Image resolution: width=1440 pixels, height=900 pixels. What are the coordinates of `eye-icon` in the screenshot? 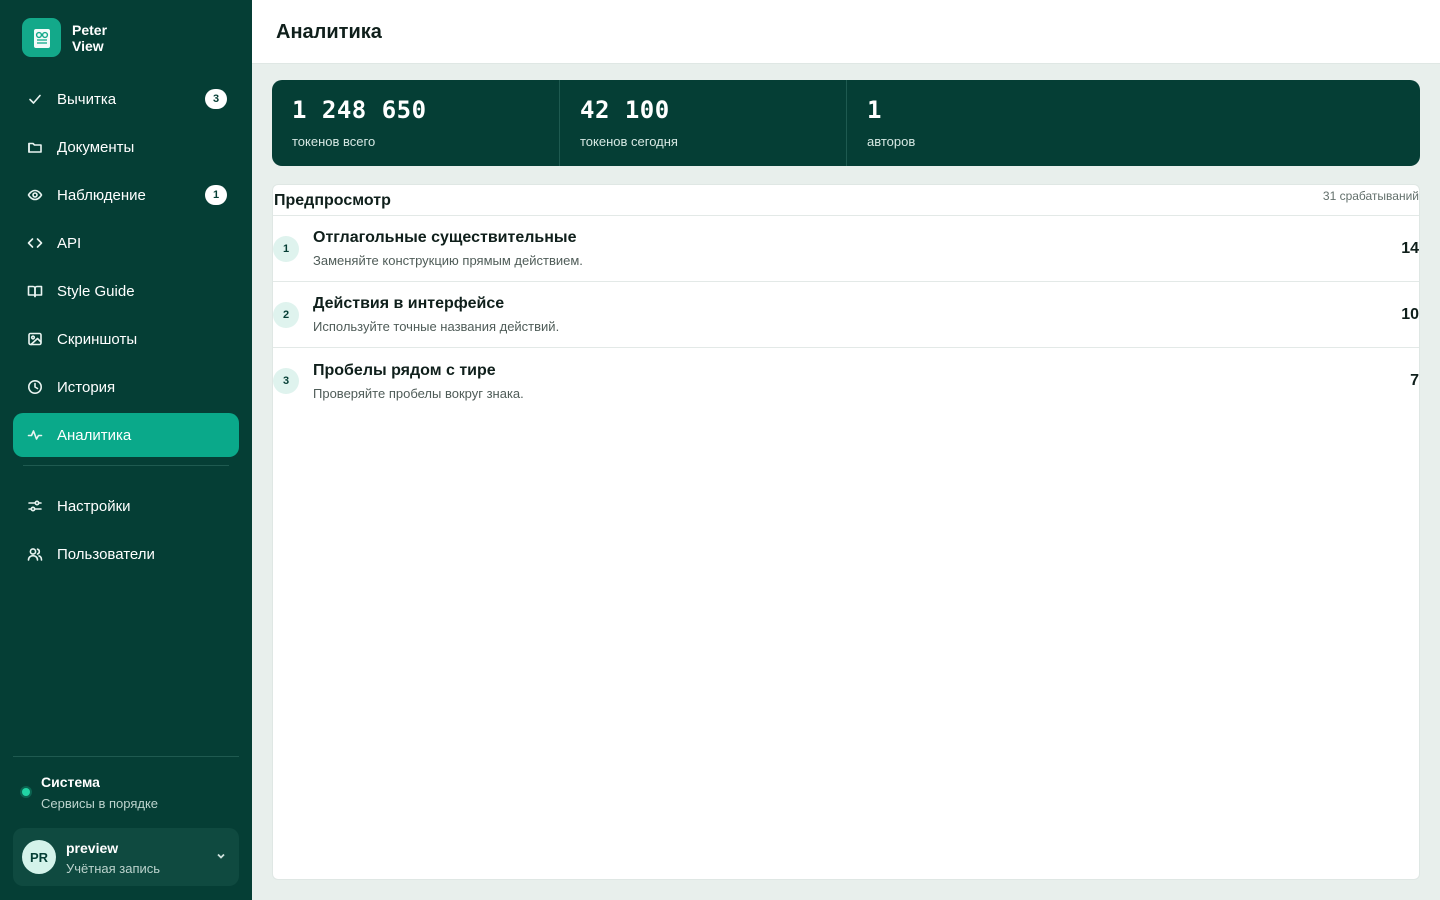 It's located at (35, 195).